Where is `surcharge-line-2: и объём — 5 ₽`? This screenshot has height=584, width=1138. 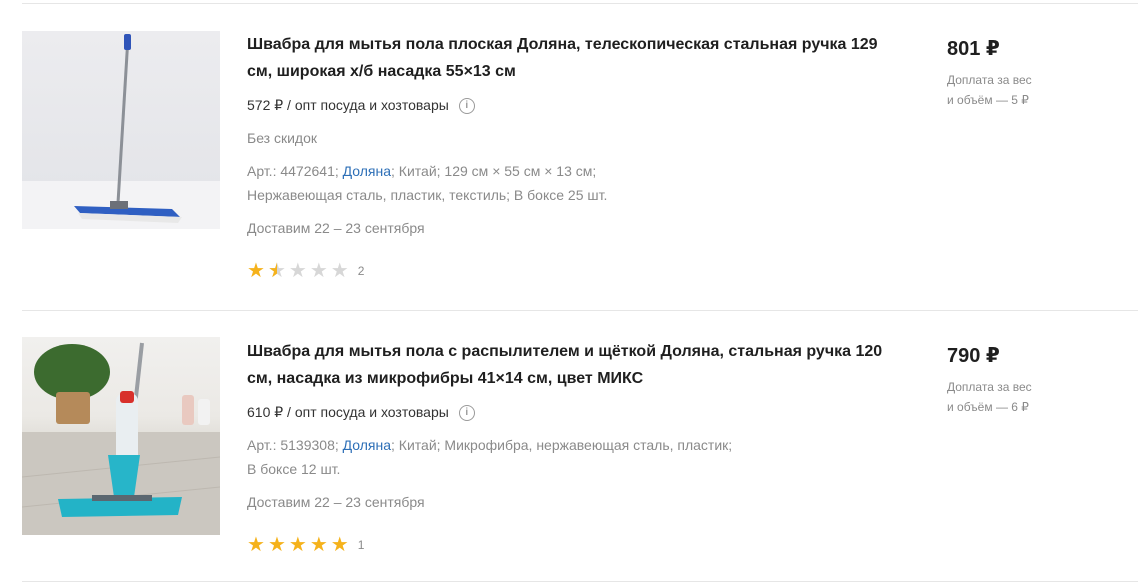
surcharge-line-2: и объём — 5 ₽ is located at coordinates (988, 100).